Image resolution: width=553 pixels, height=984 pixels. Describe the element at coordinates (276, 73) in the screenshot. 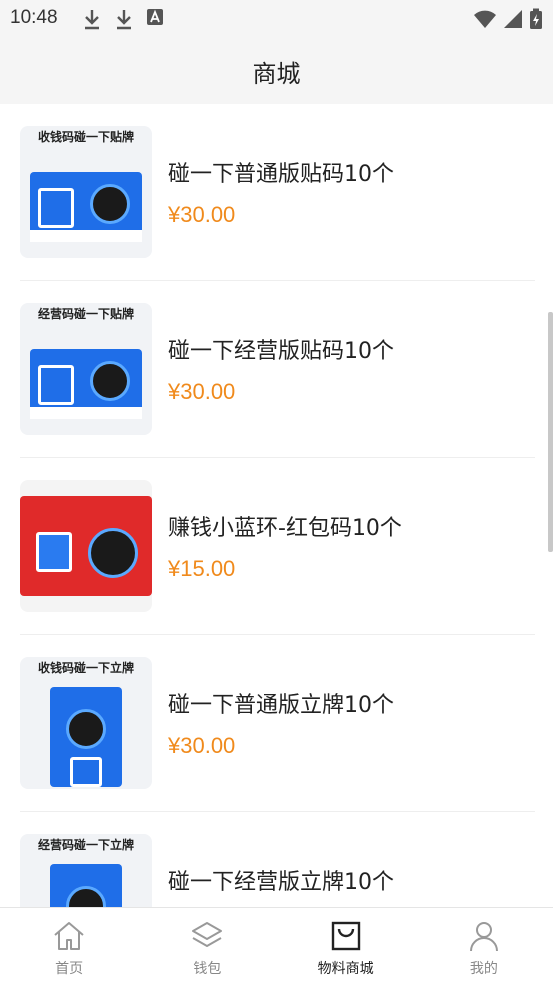

I see `page-title: 商城` at that location.